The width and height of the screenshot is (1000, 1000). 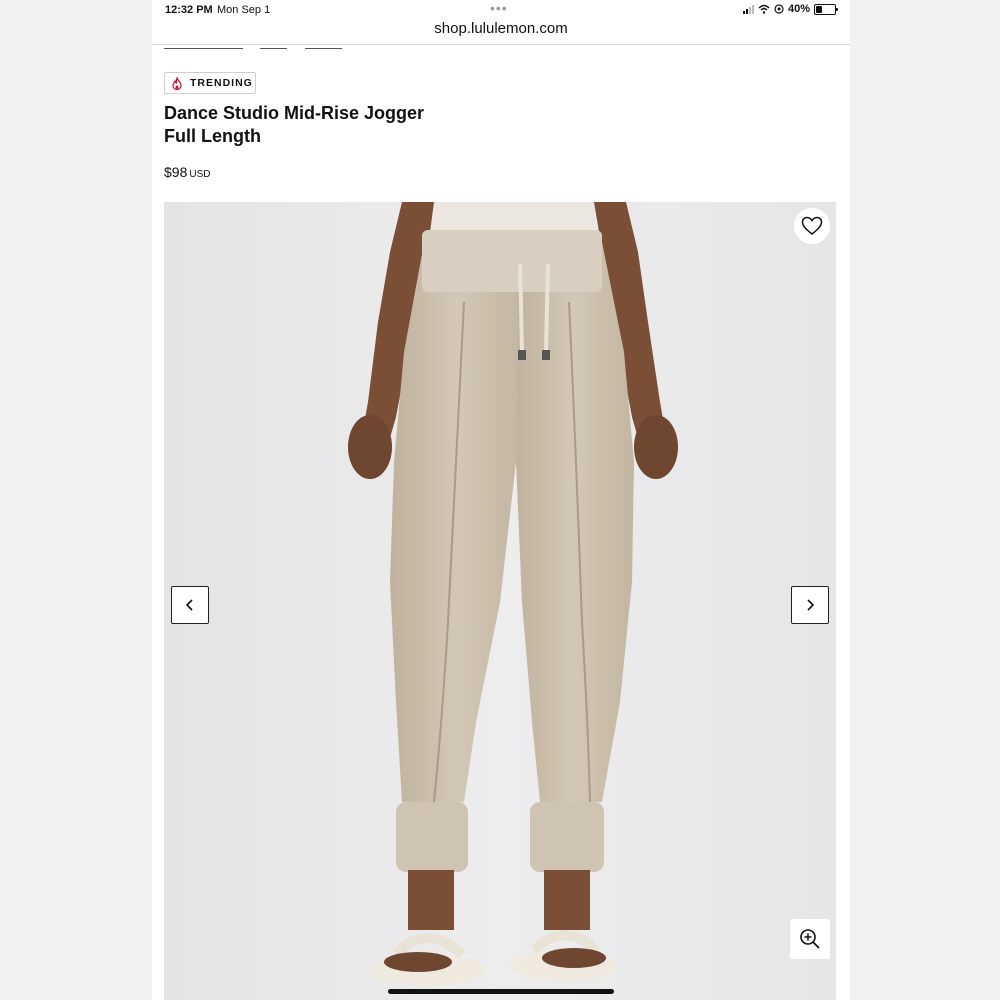 I want to click on battery-icon, so click(x=826, y=9).